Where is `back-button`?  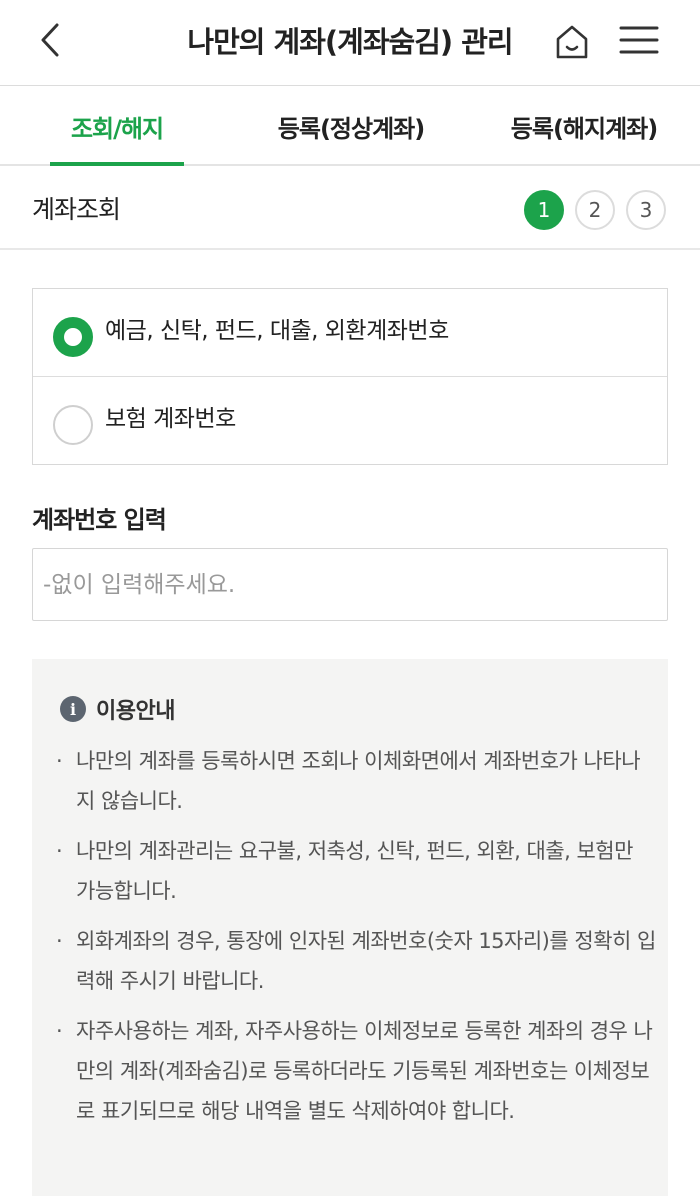
back-button is located at coordinates (50, 40).